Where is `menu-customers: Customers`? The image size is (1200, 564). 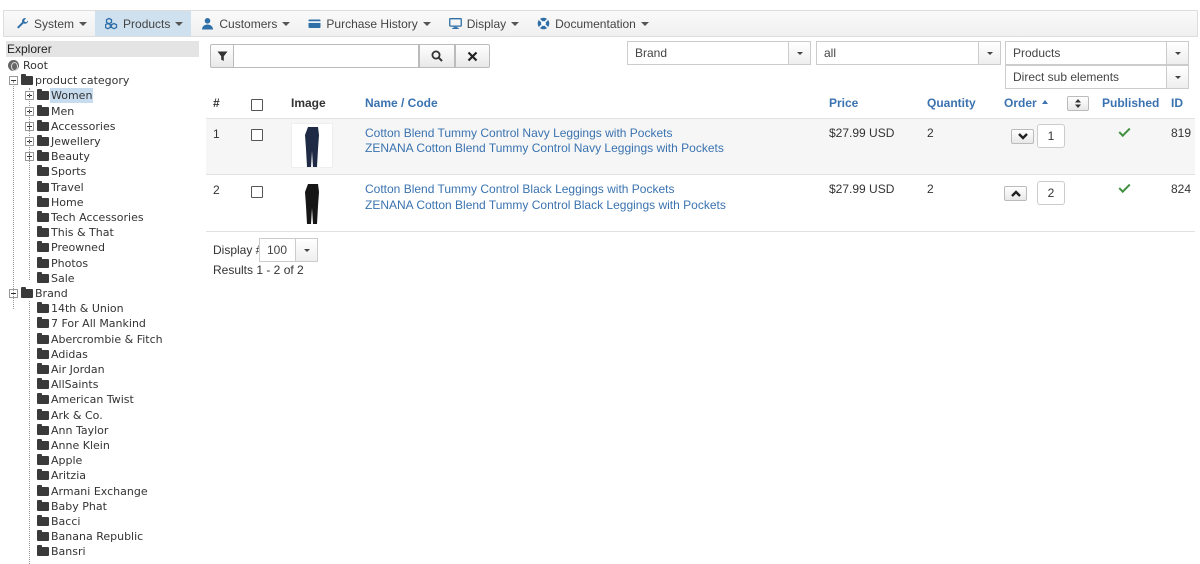
menu-customers: Customers is located at coordinates (244, 23).